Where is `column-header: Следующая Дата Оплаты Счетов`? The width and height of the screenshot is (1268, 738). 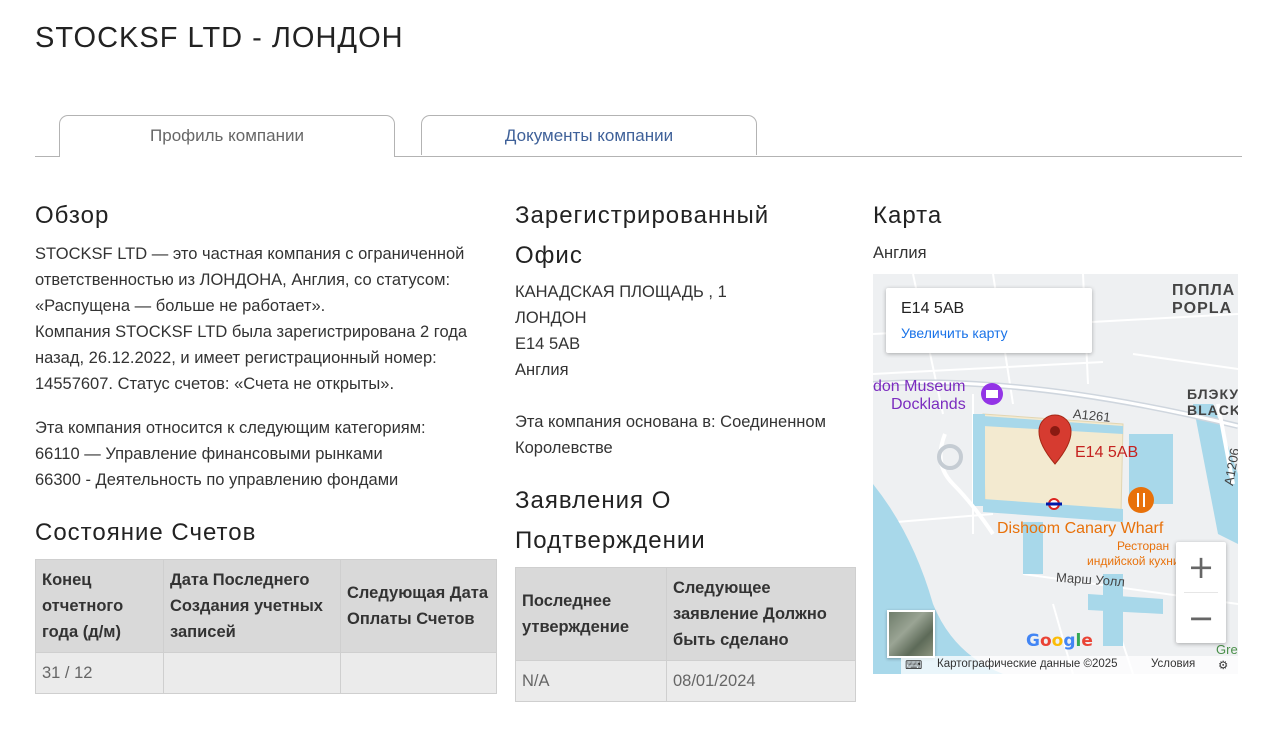 column-header: Следующая Дата Оплаты Счетов is located at coordinates (418, 606).